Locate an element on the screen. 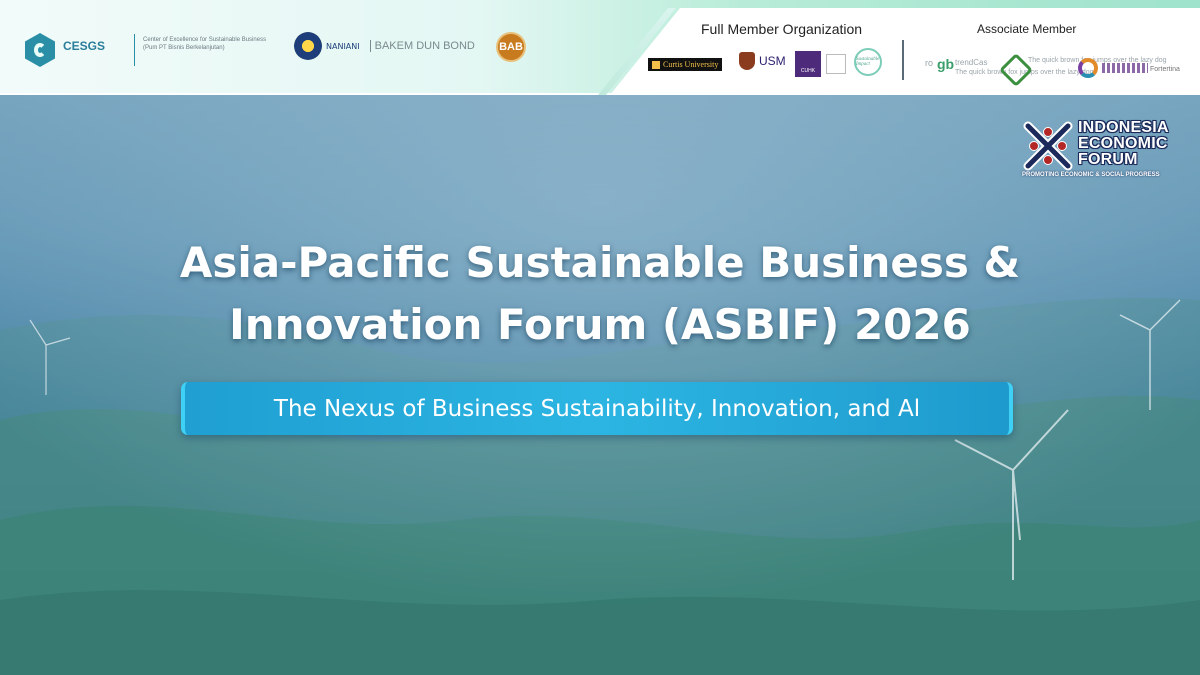 The width and height of the screenshot is (1200, 675). curtis-name: Curtis University is located at coordinates (691, 64).